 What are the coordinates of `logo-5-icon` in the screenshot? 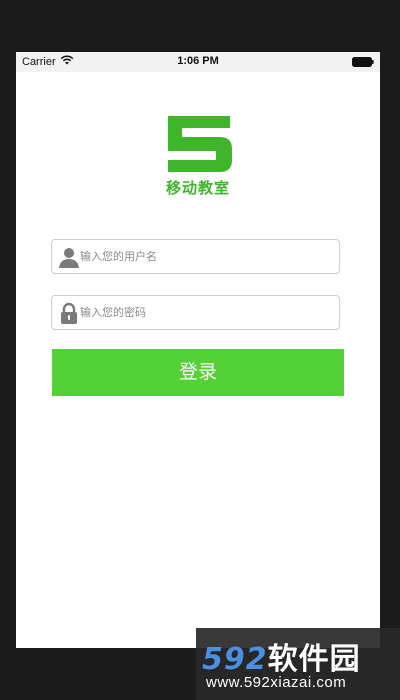 It's located at (198, 144).